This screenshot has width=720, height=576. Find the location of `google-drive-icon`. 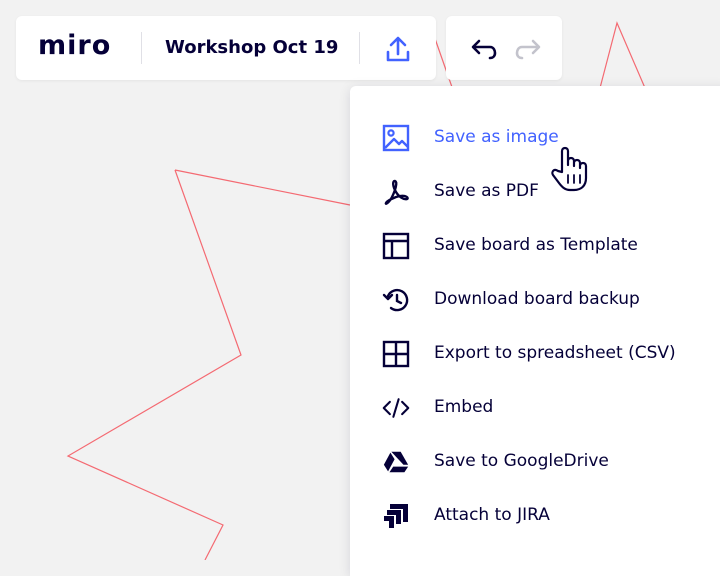

google-drive-icon is located at coordinates (396, 462).